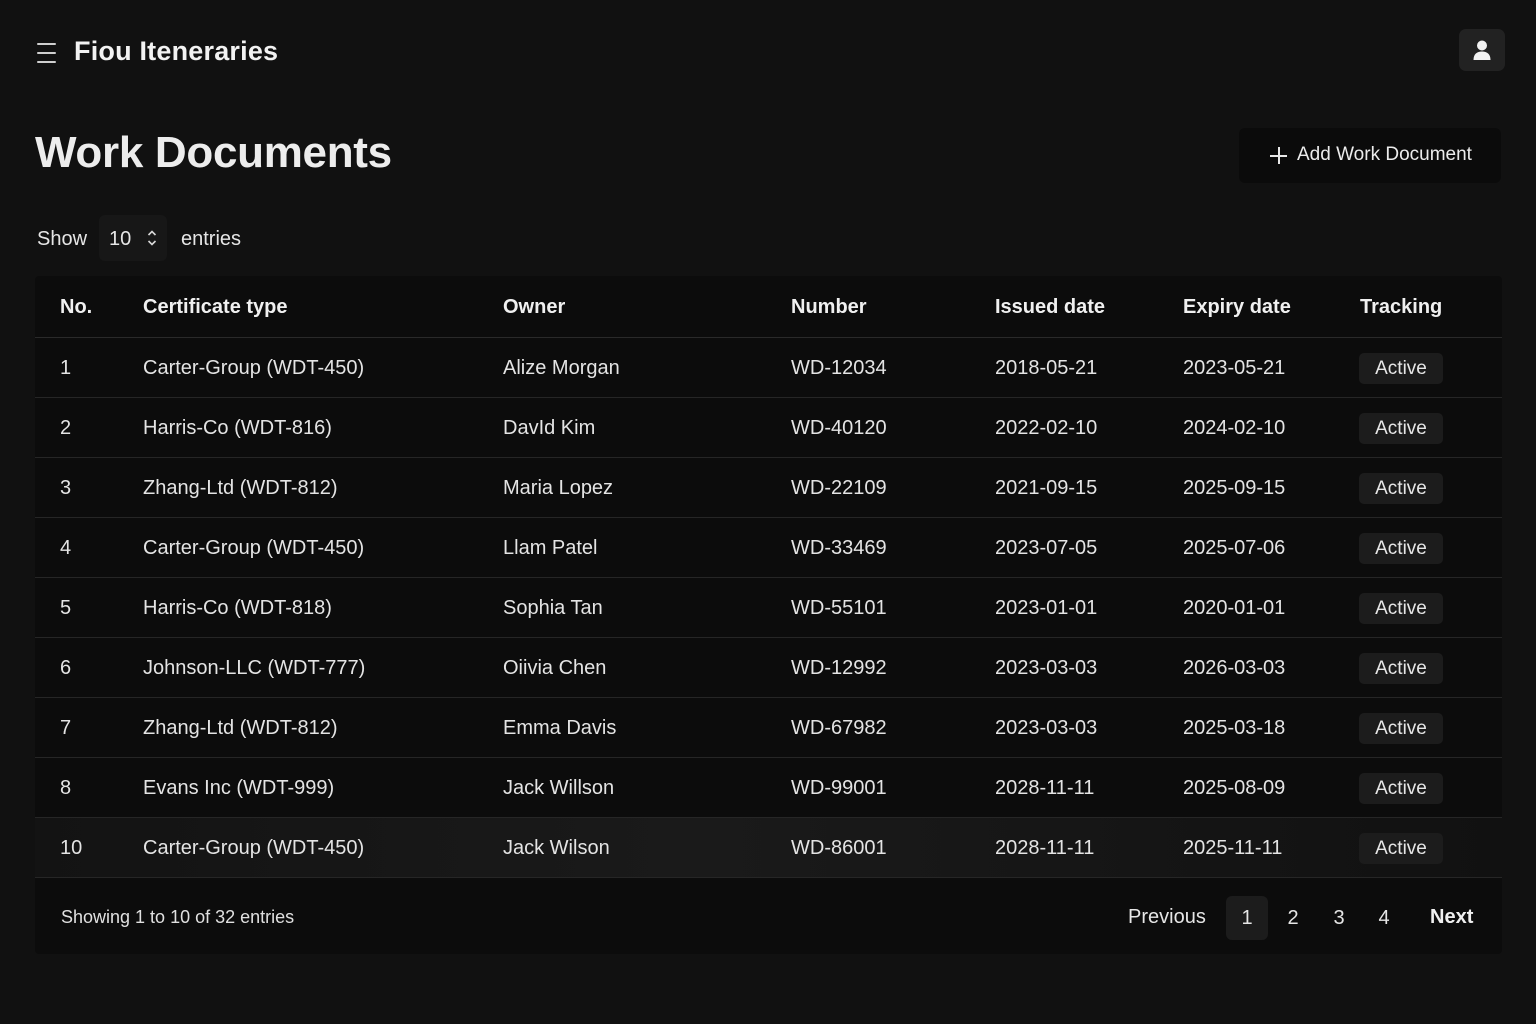  I want to click on entries-summary: Showing 1 to 10 of 32 entries, so click(178, 917).